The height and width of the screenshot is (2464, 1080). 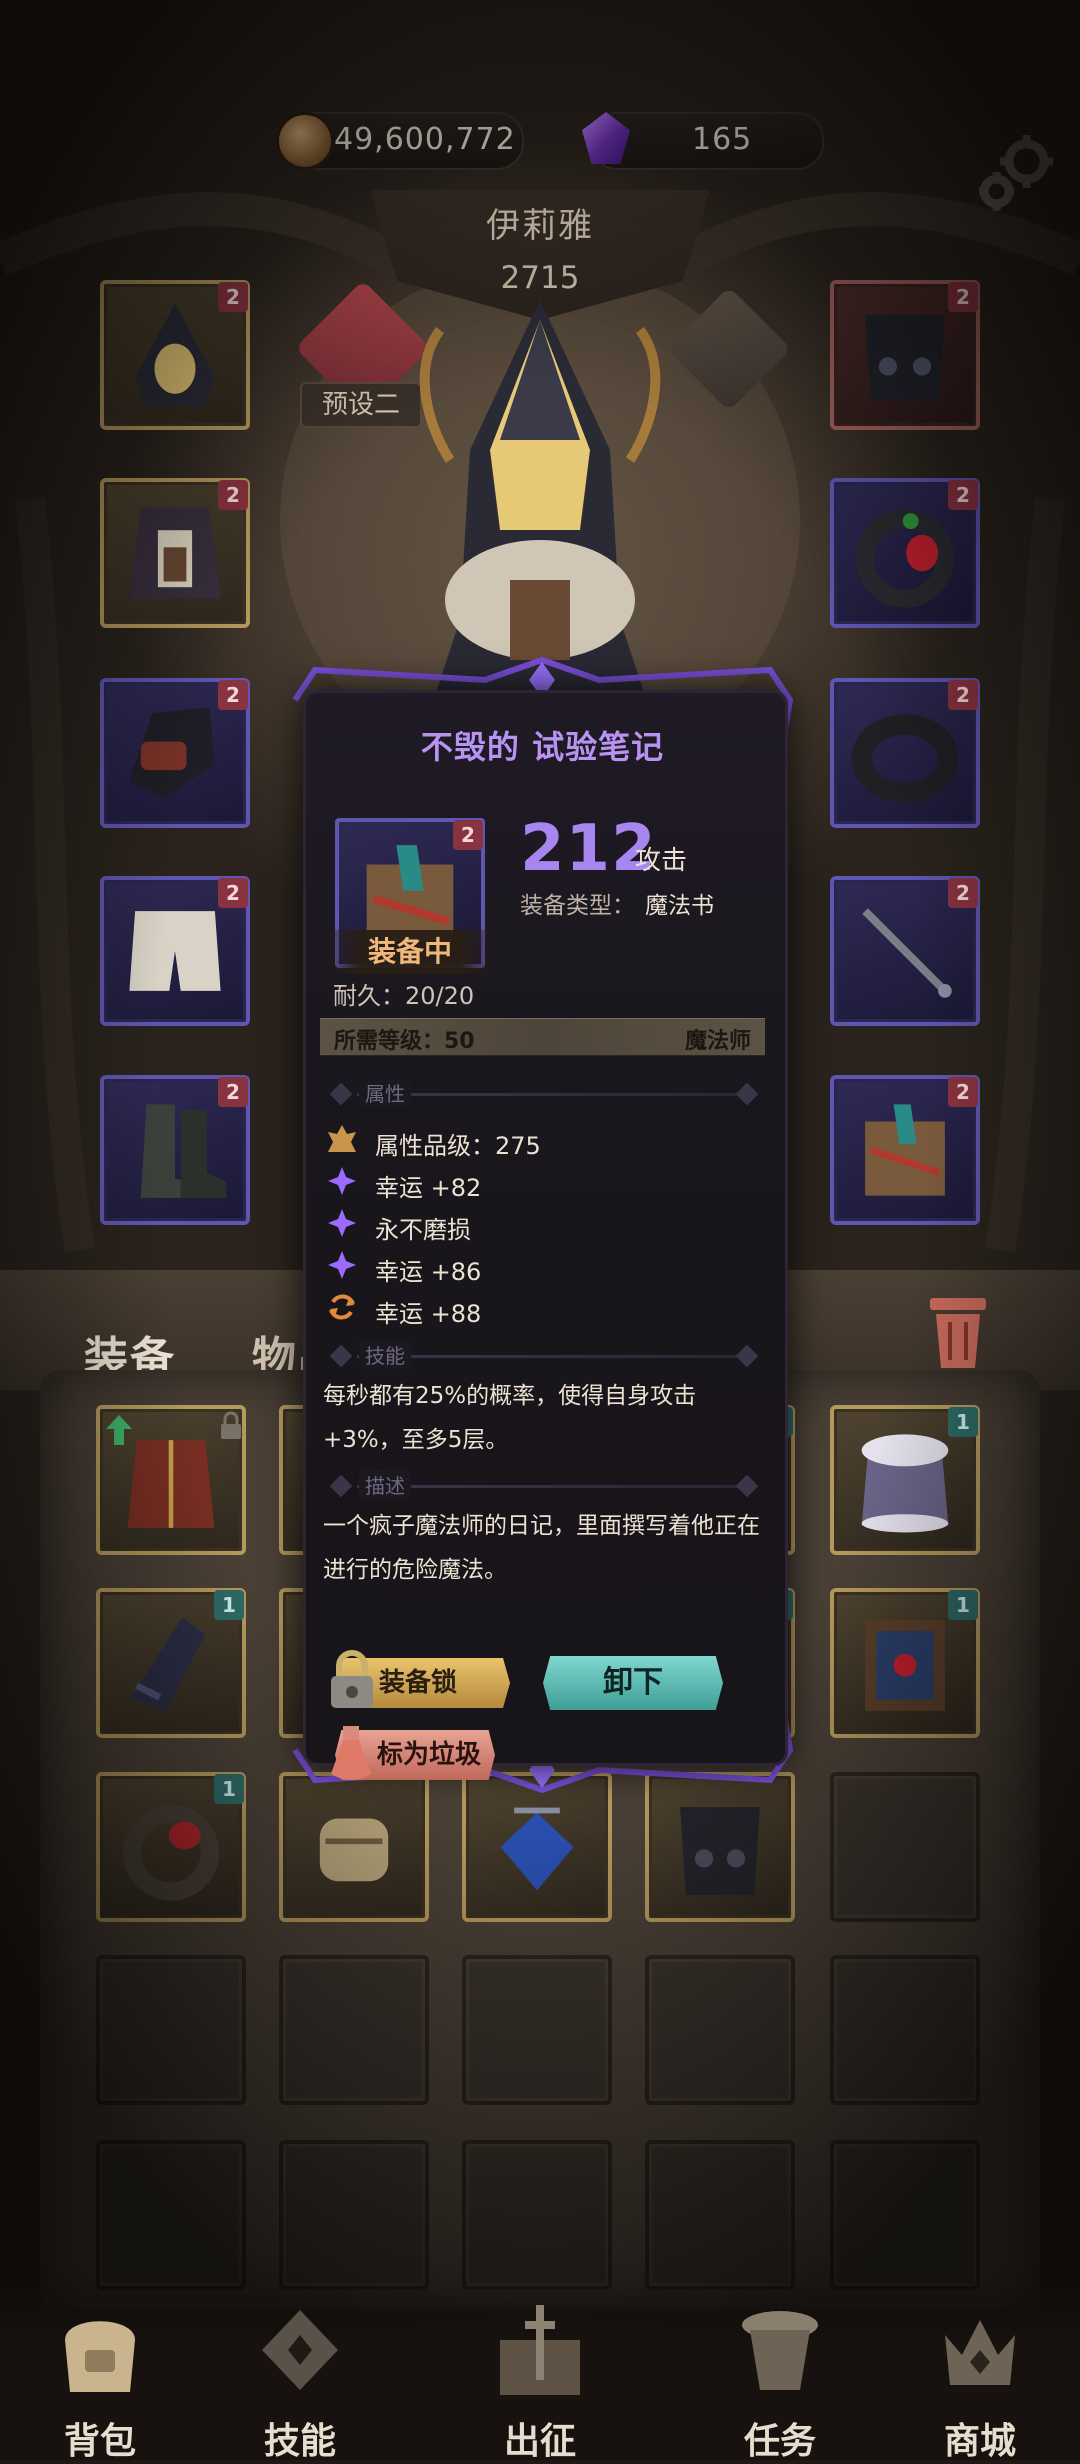 I want to click on equip-slot-head: 2, so click(x=175, y=355).